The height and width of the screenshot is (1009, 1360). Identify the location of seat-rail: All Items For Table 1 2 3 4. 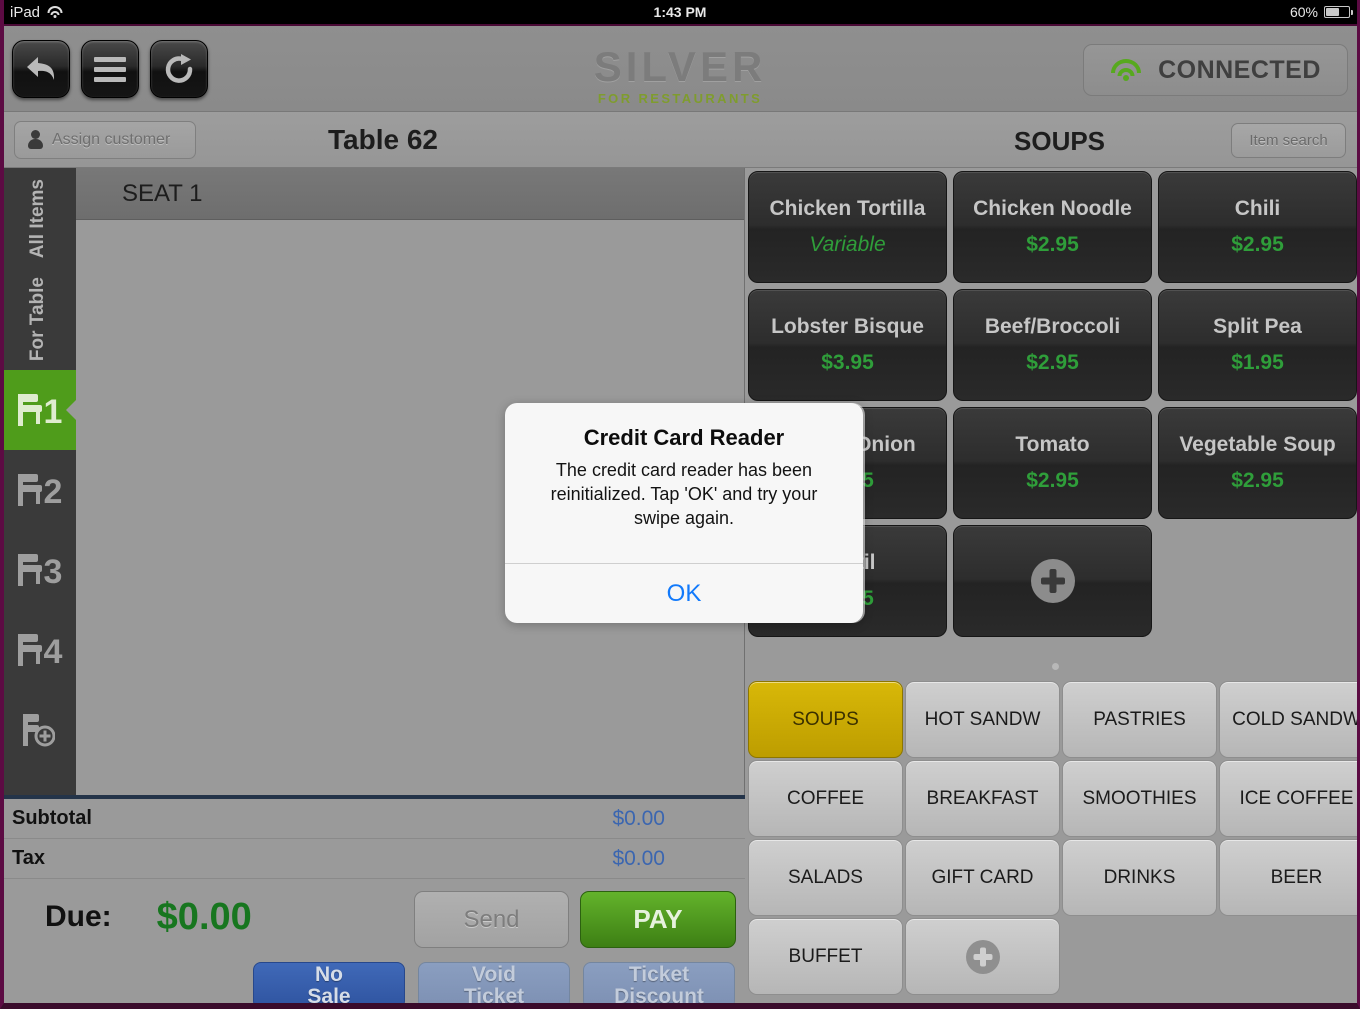
(38, 481).